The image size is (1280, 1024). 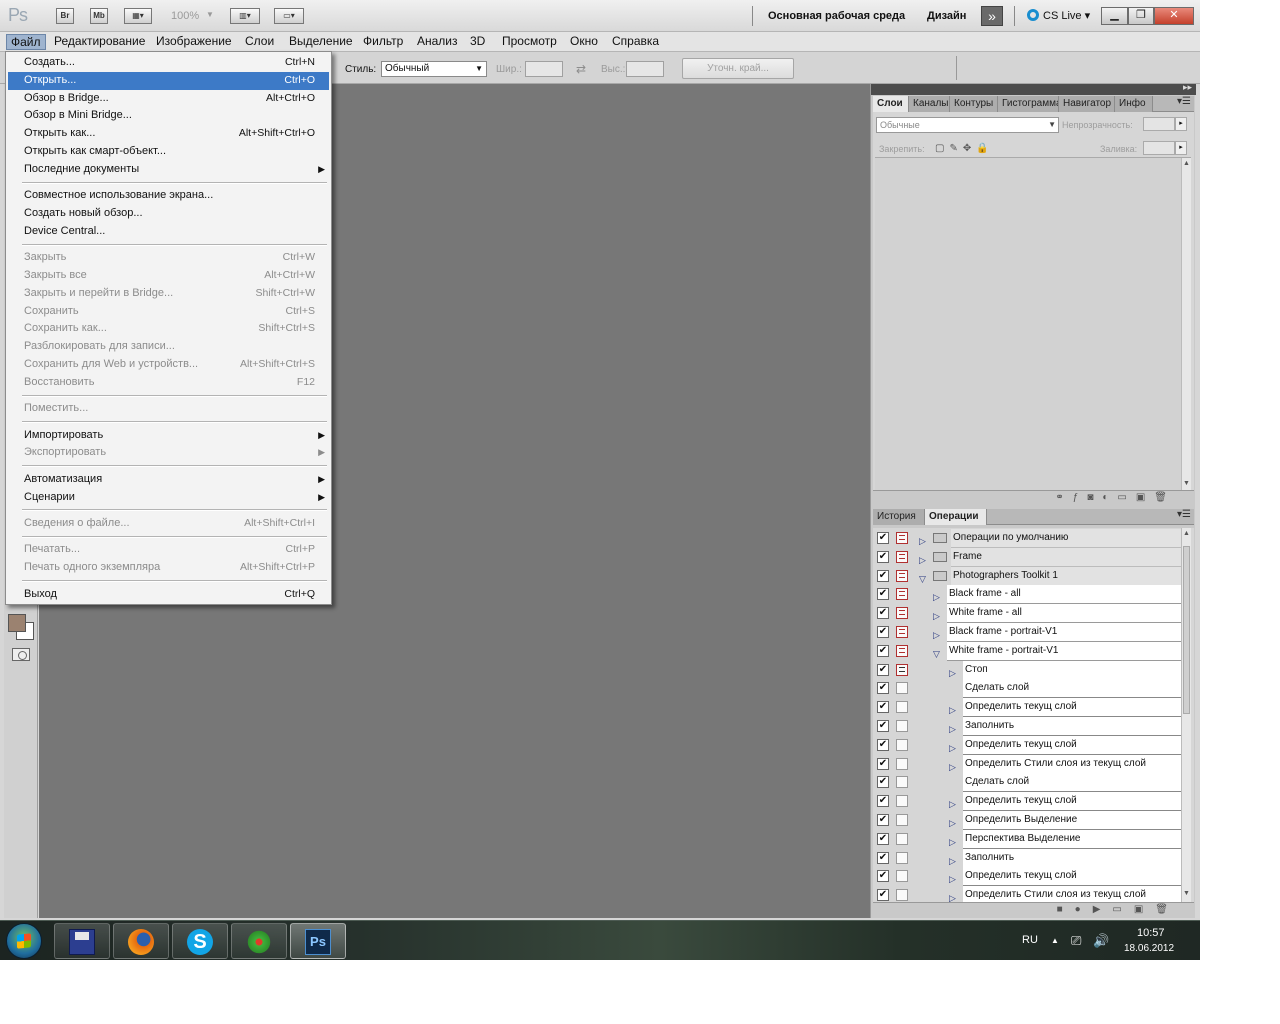 I want to click on taskbar-icq, so click(x=259, y=941).